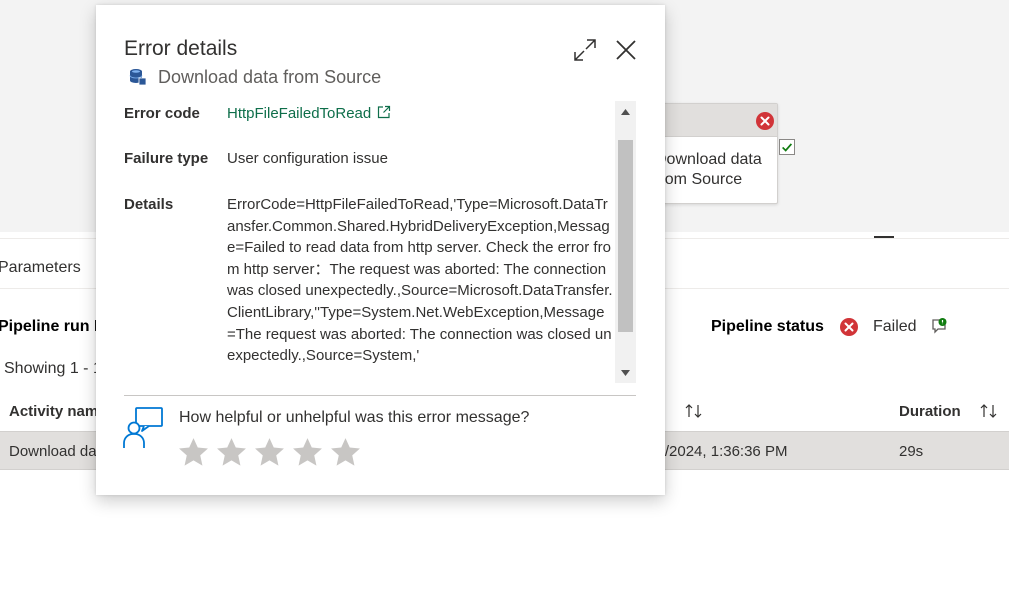  I want to click on caret-up-icon, so click(625, 111).